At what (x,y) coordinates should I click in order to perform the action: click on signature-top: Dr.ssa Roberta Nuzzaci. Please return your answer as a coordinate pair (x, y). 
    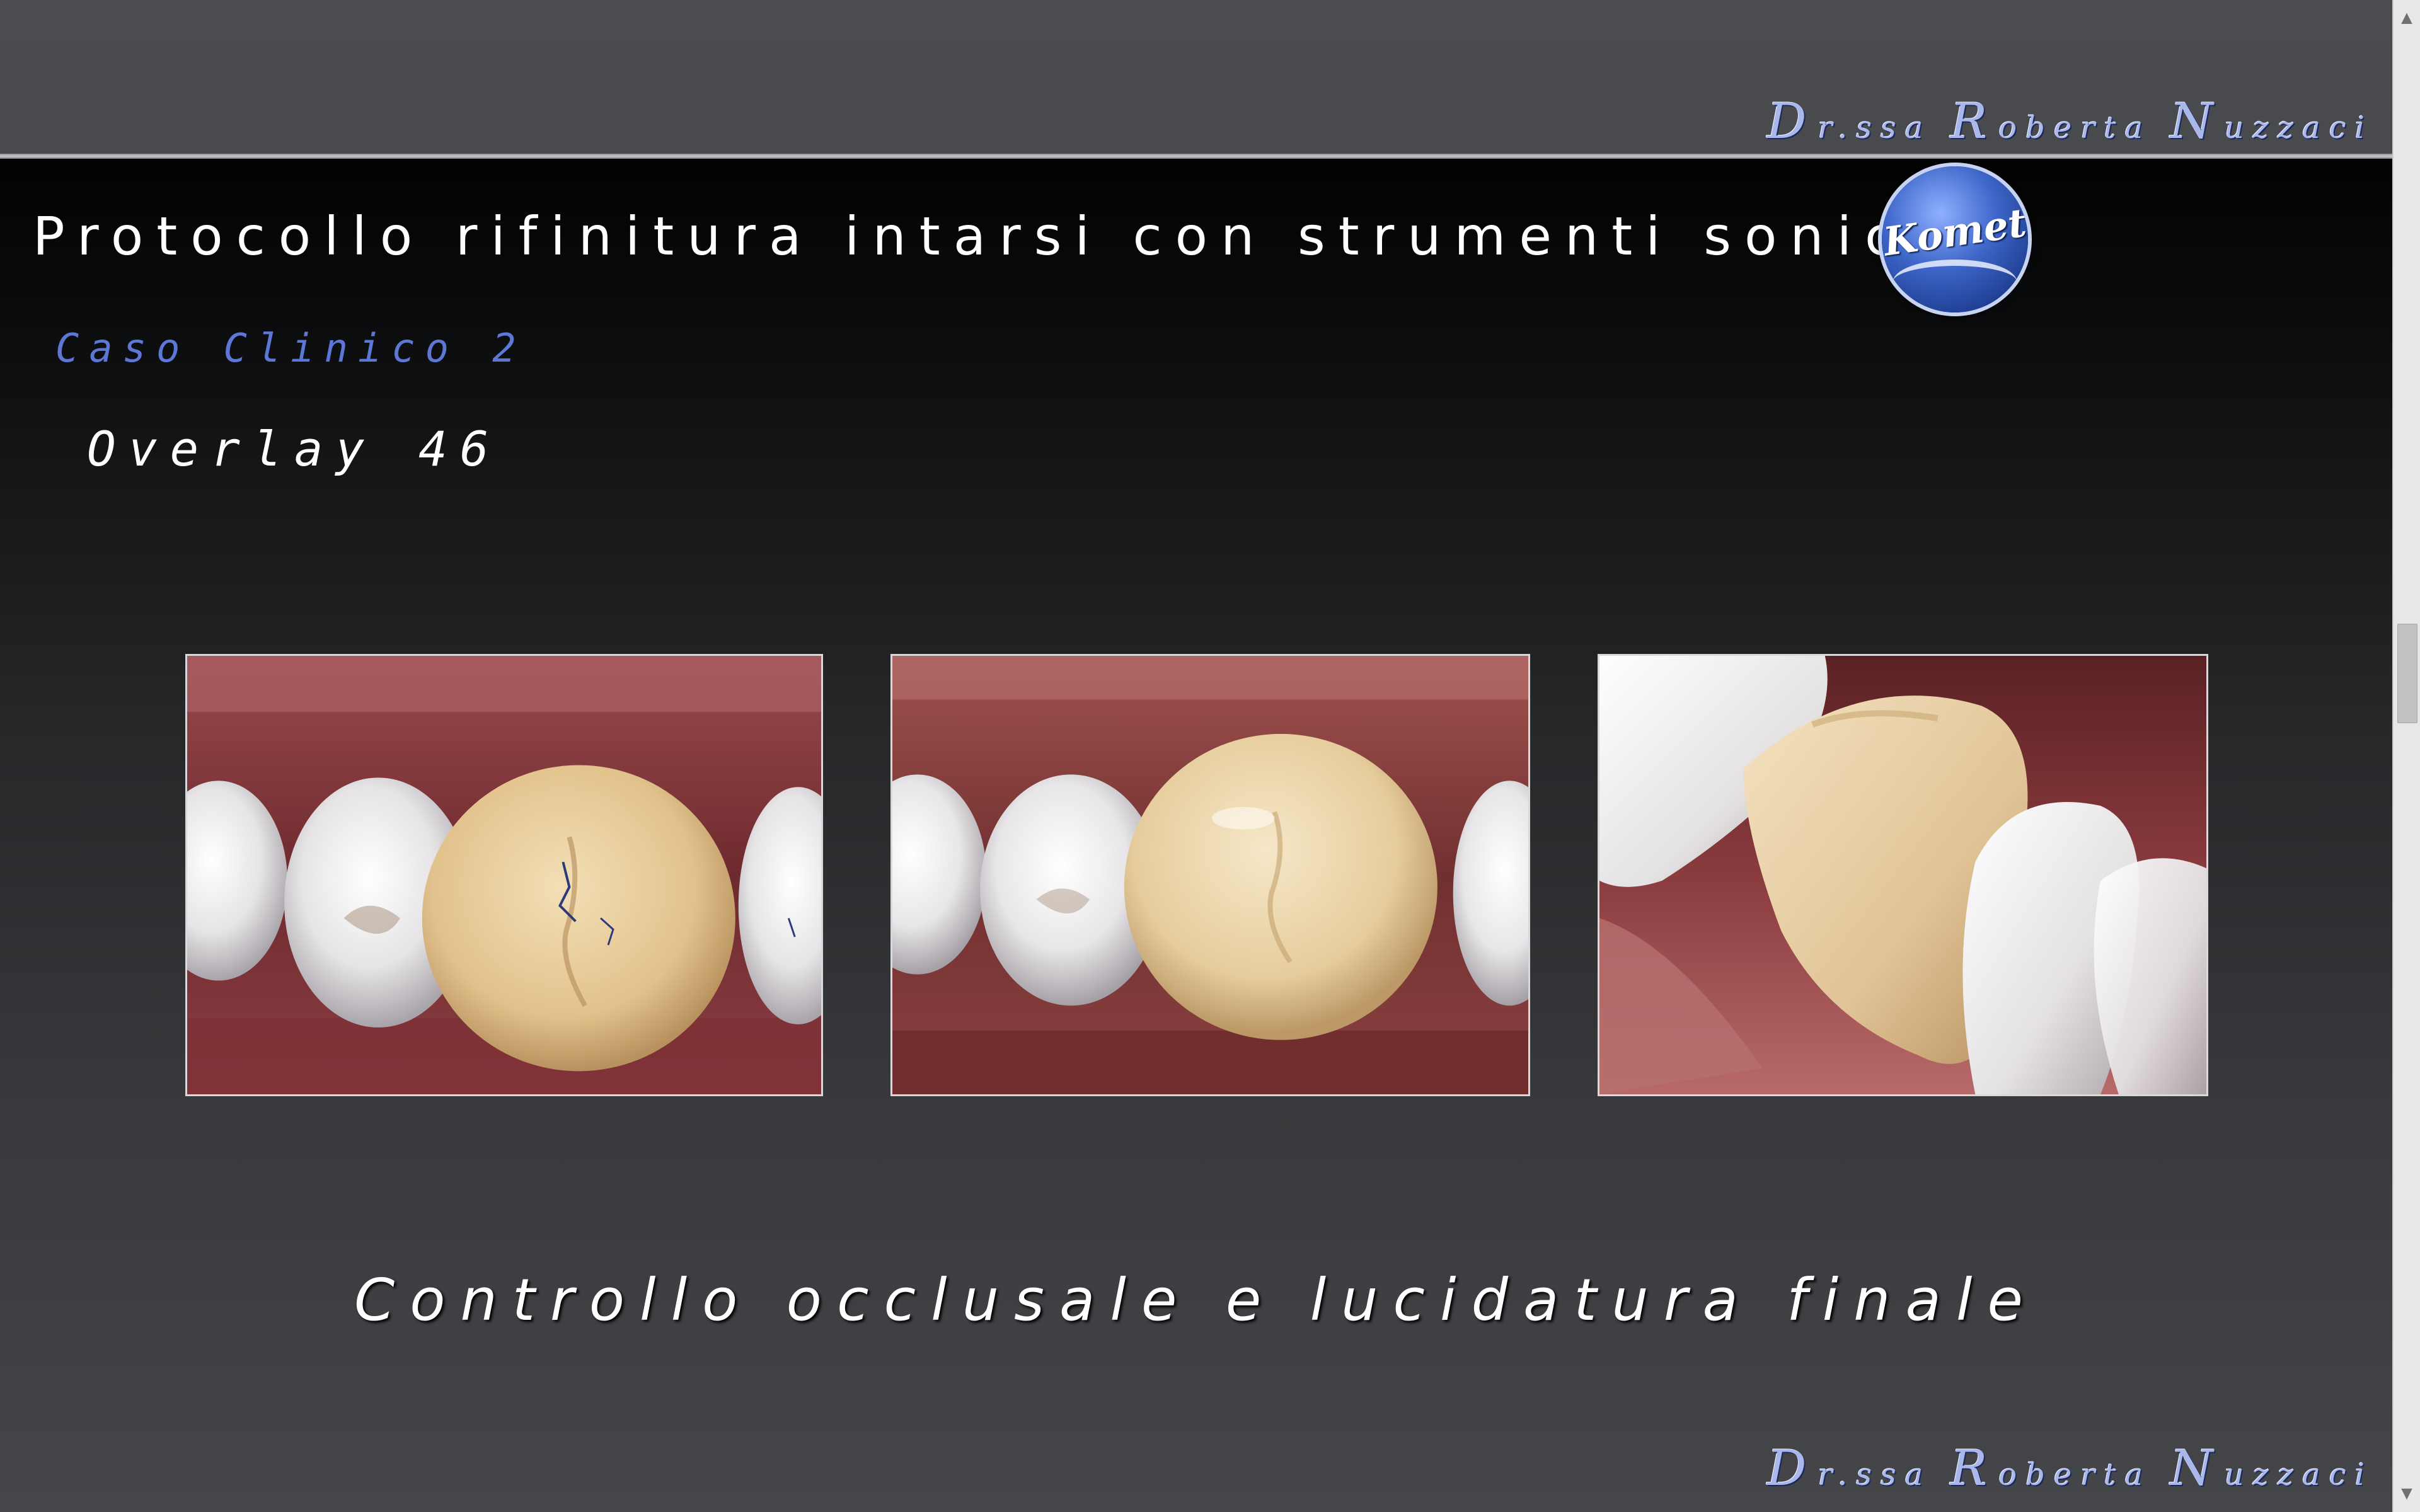
    Looking at the image, I should click on (2070, 121).